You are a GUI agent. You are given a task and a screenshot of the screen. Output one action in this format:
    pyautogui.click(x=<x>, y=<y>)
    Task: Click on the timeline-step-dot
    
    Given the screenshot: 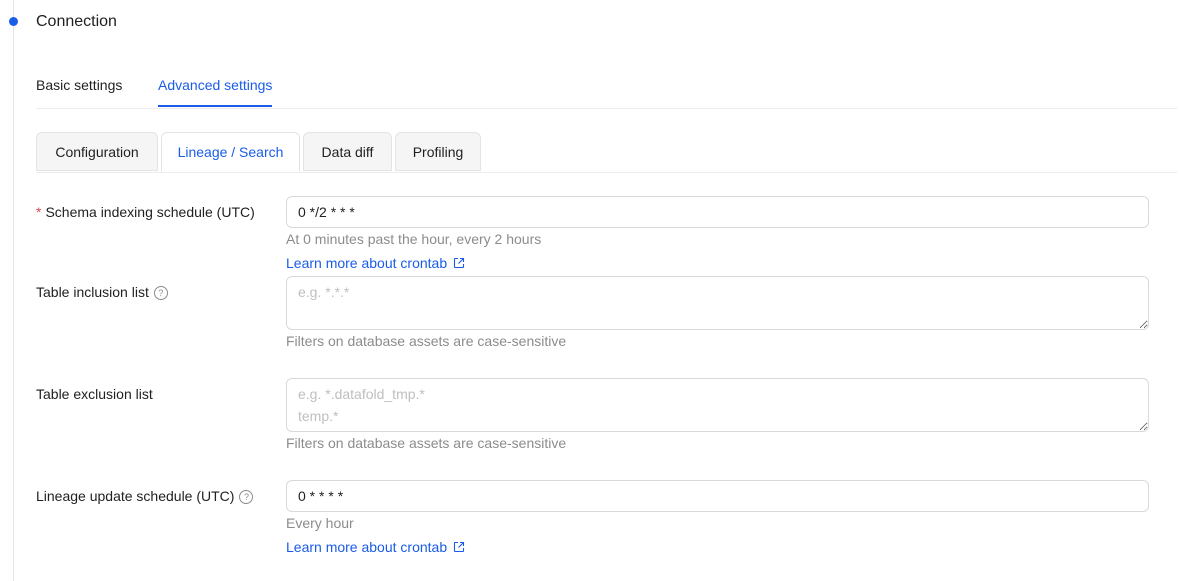 What is the action you would take?
    pyautogui.click(x=13, y=21)
    